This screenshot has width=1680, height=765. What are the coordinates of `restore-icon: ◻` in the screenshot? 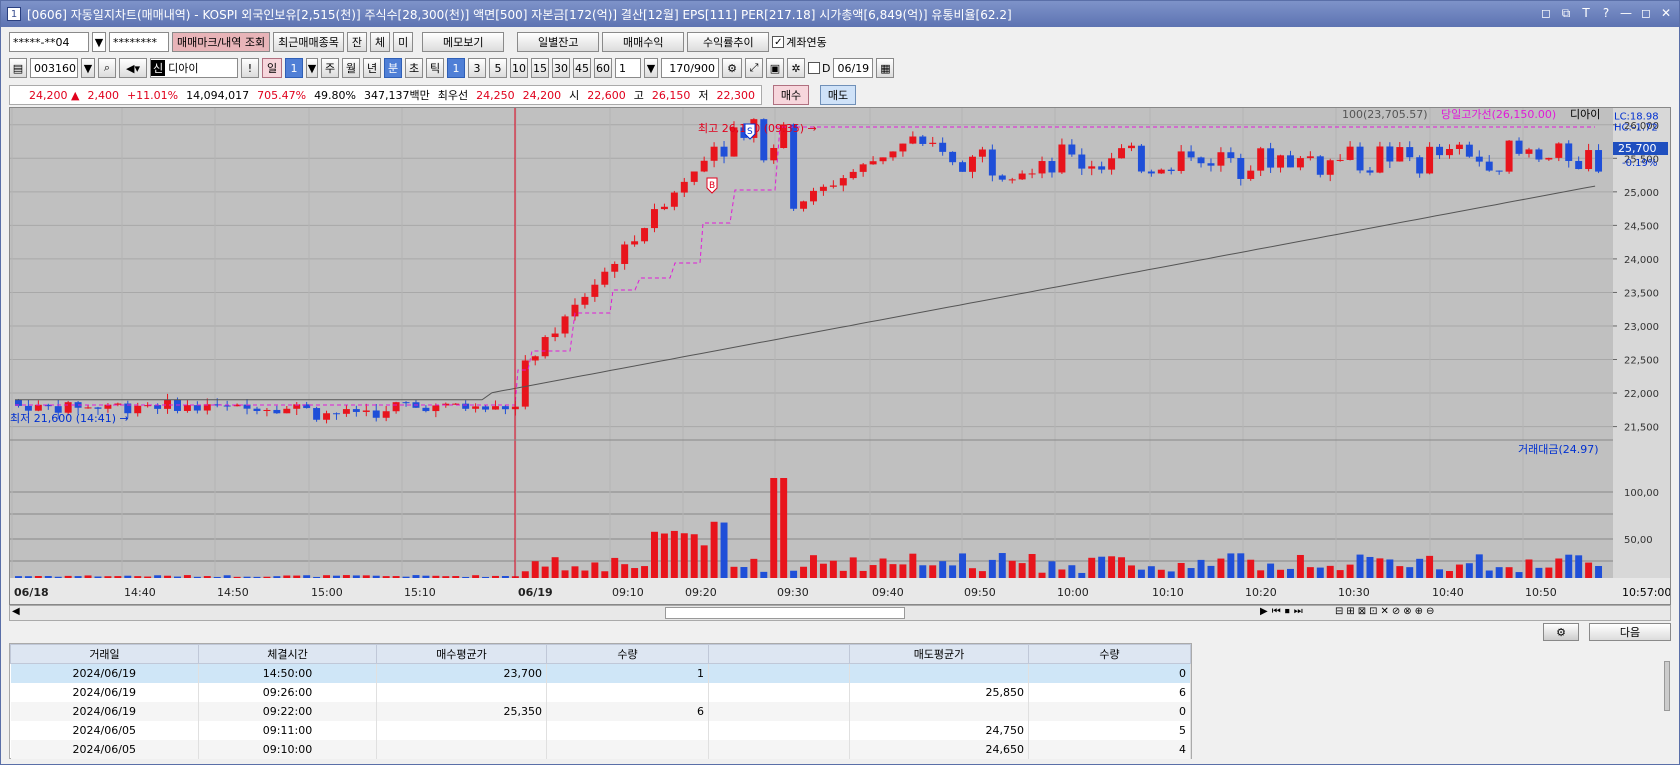 It's located at (1546, 13).